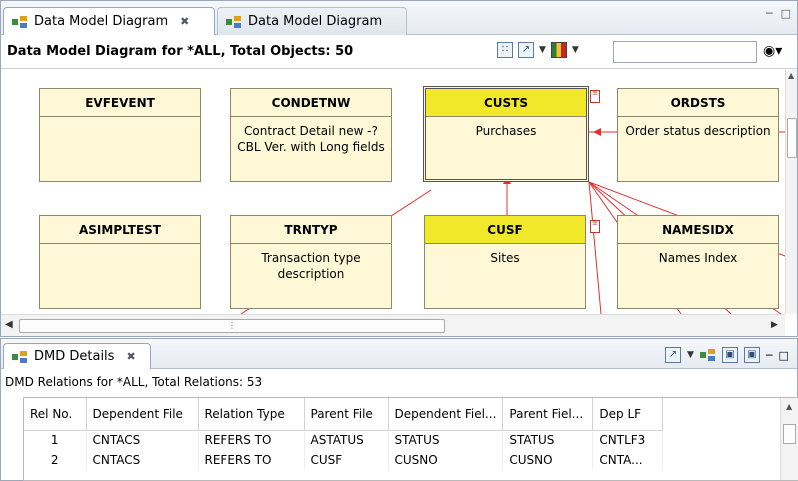  I want to click on entity-description: Order status description, so click(698, 131).